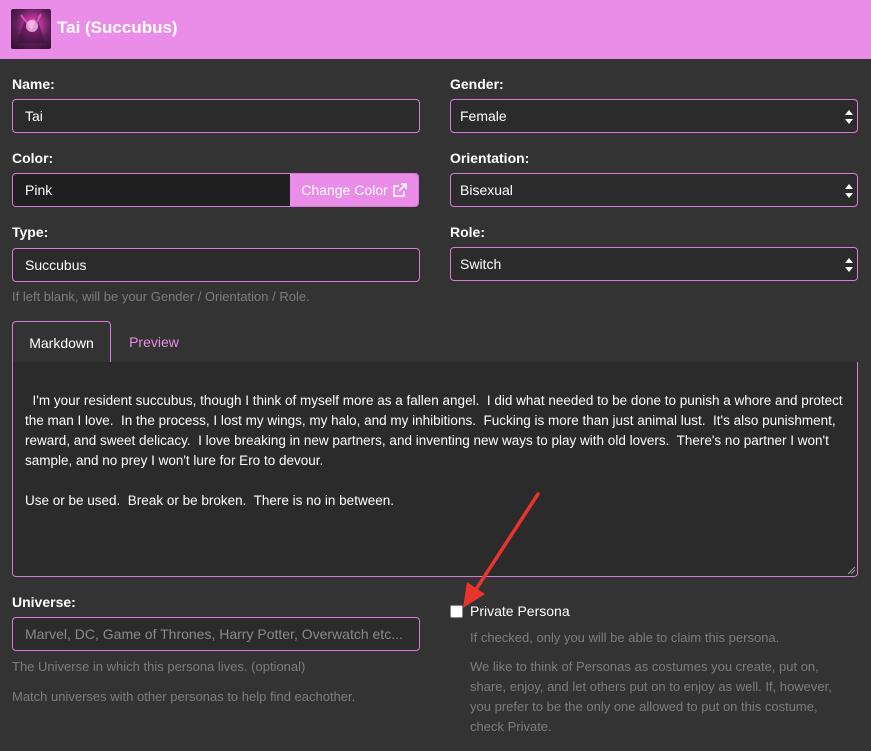  Describe the element at coordinates (344, 190) in the screenshot. I see `change-color-label: Change Color` at that location.